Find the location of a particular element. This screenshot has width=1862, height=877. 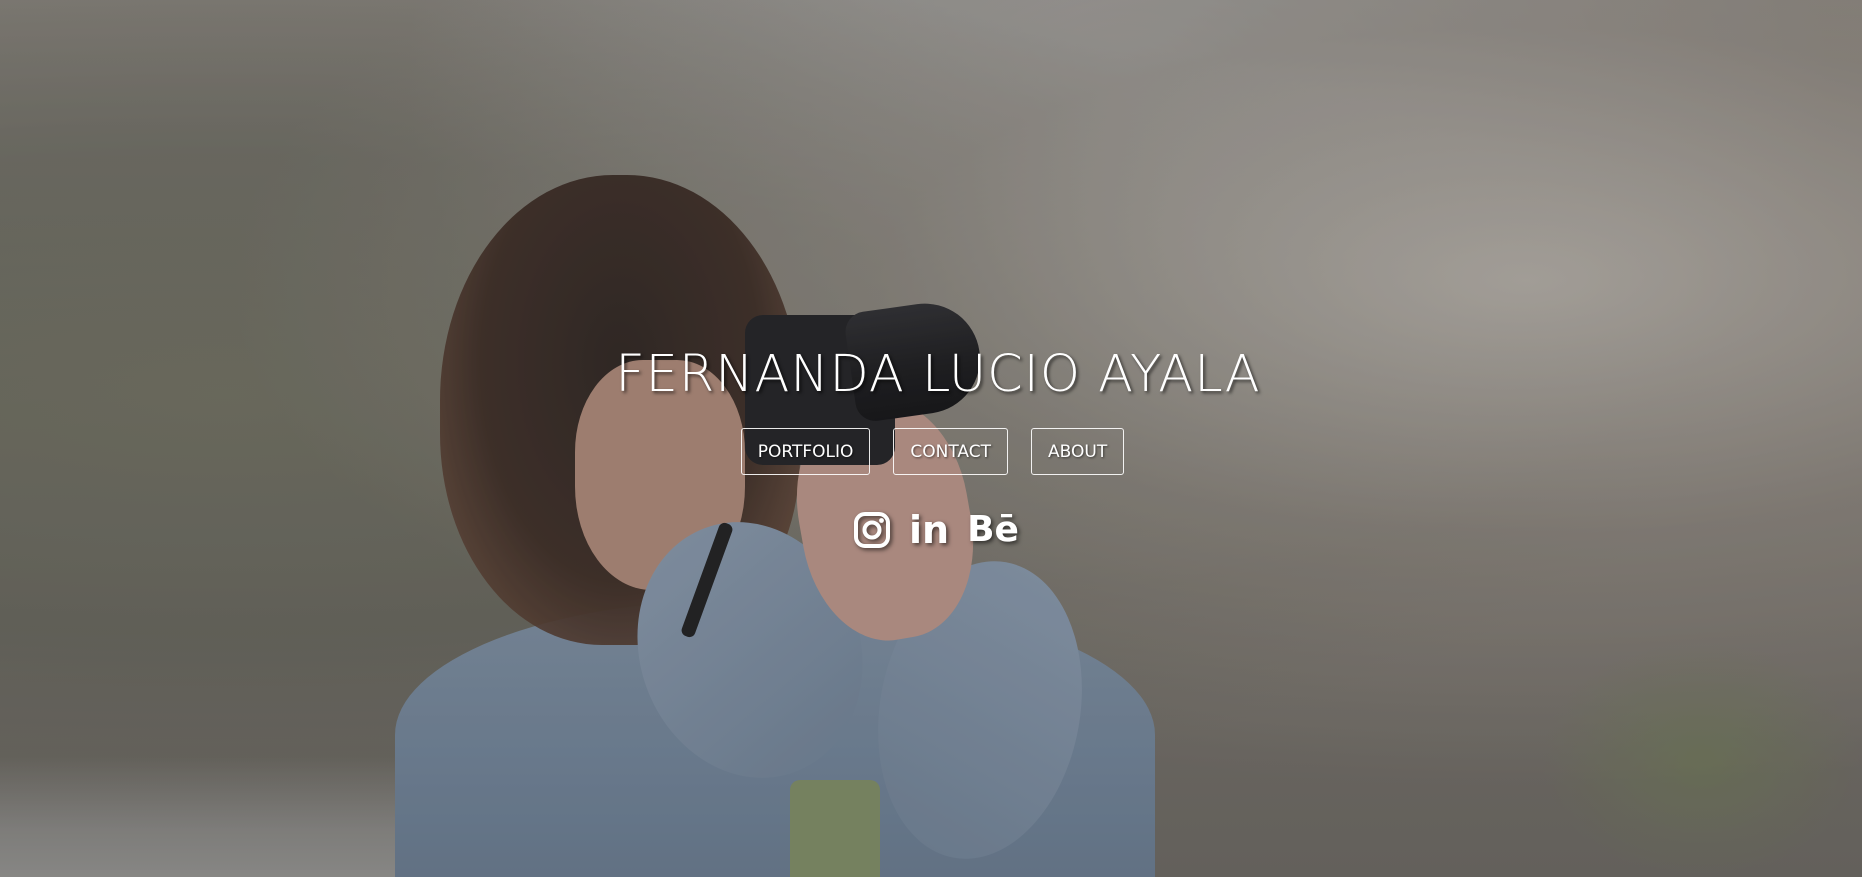

linkedin-icon: in is located at coordinates (929, 530).